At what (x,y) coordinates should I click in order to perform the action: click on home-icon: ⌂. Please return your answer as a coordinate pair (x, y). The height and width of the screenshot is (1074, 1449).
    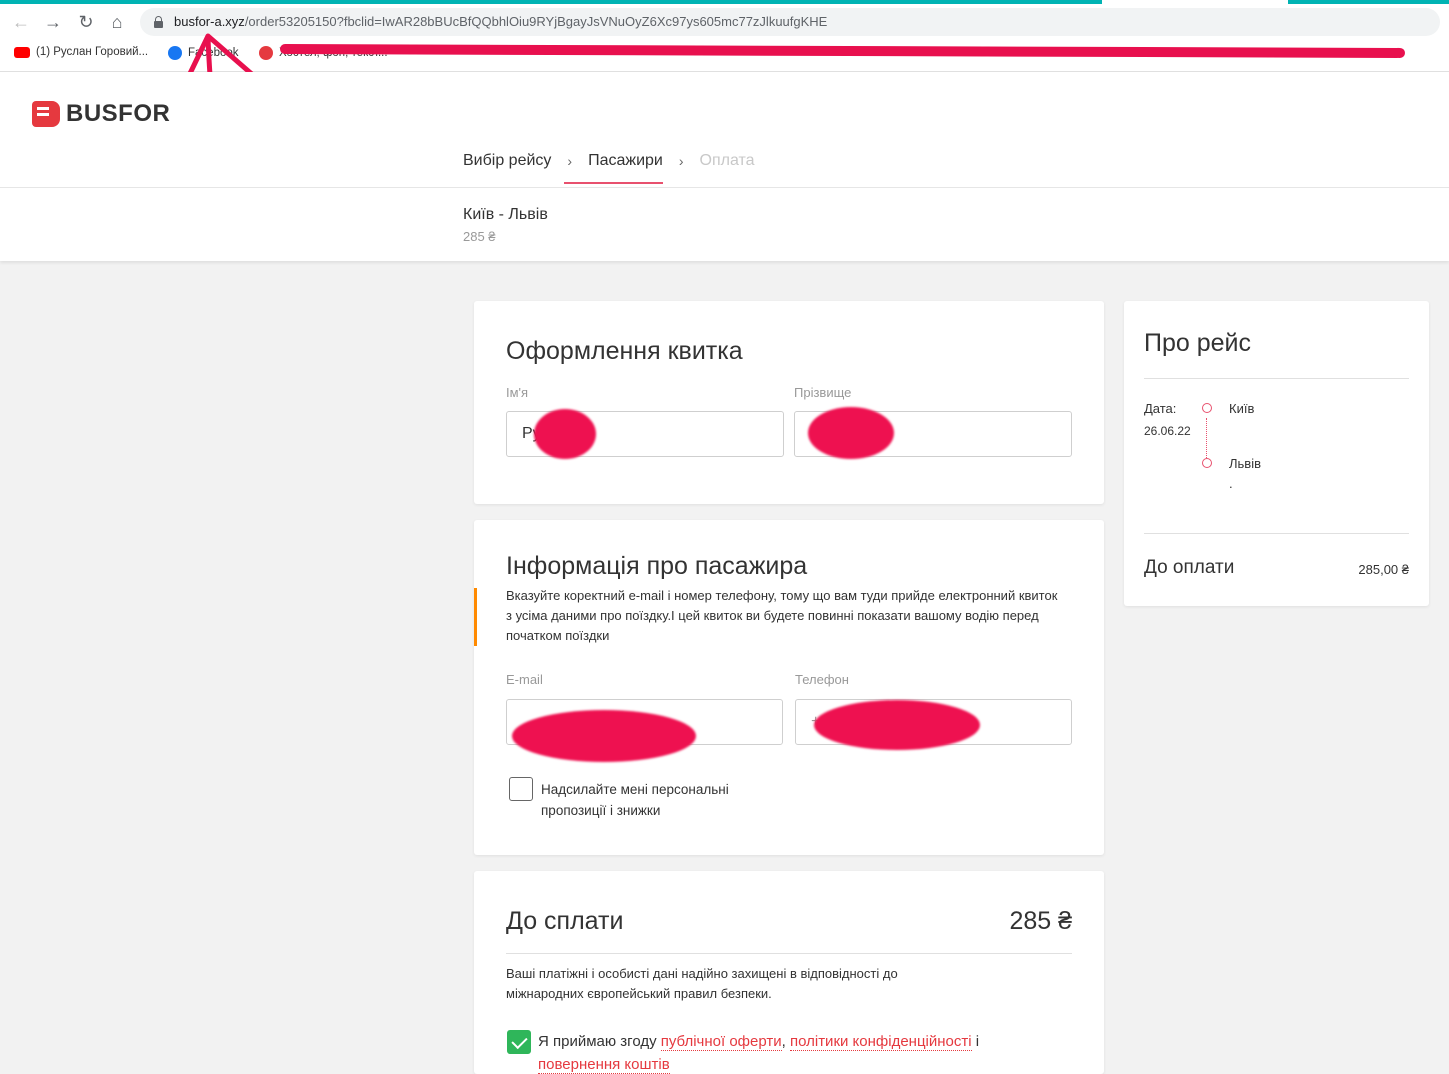
    Looking at the image, I should click on (117, 22).